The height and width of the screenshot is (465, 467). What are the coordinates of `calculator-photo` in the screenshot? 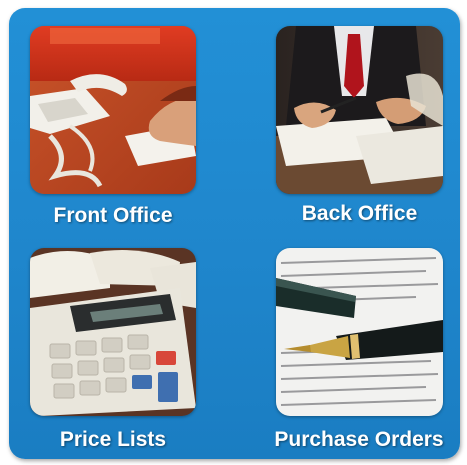 It's located at (113, 332).